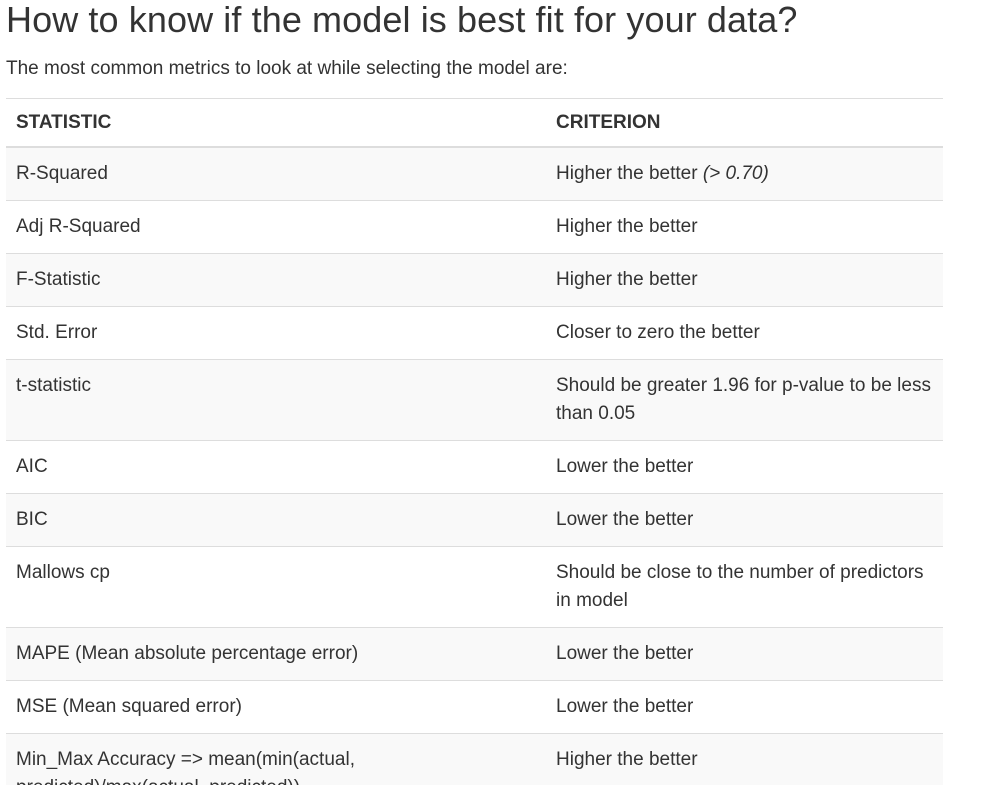 This screenshot has height=785, width=982. What do you see at coordinates (276, 174) in the screenshot?
I see `statistic-cell: R-Squared` at bounding box center [276, 174].